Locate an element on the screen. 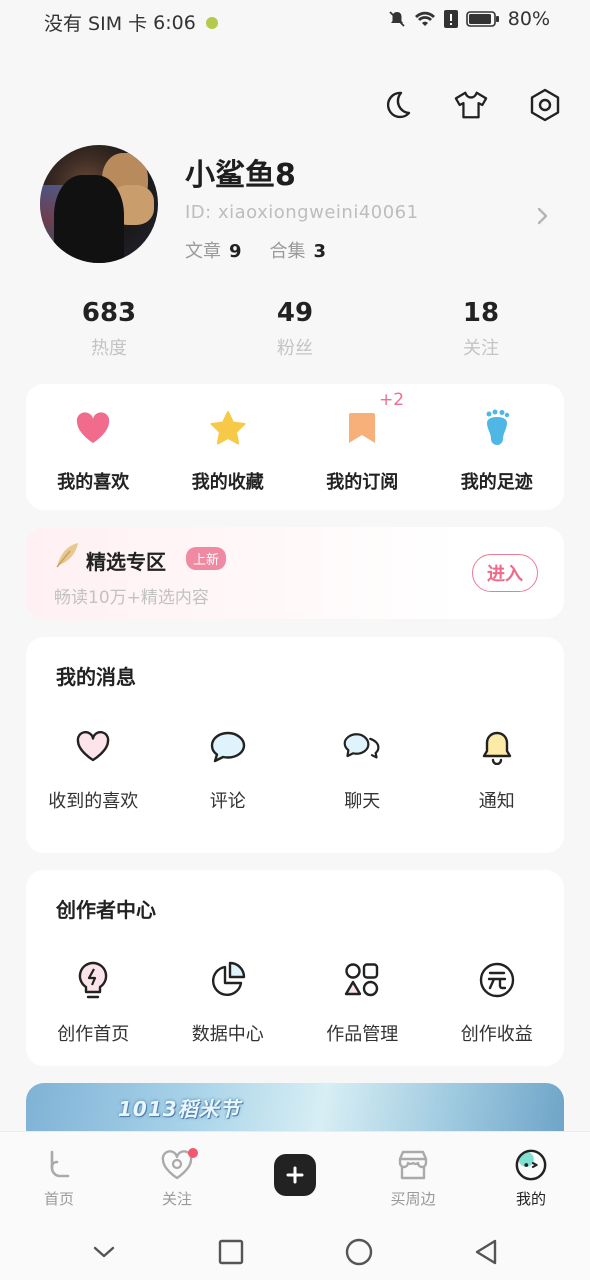 This screenshot has width=590, height=1280. quick-links-card: 我的喜欢 我的收藏 +2 我的订阅 我的足迹 is located at coordinates (295, 447).